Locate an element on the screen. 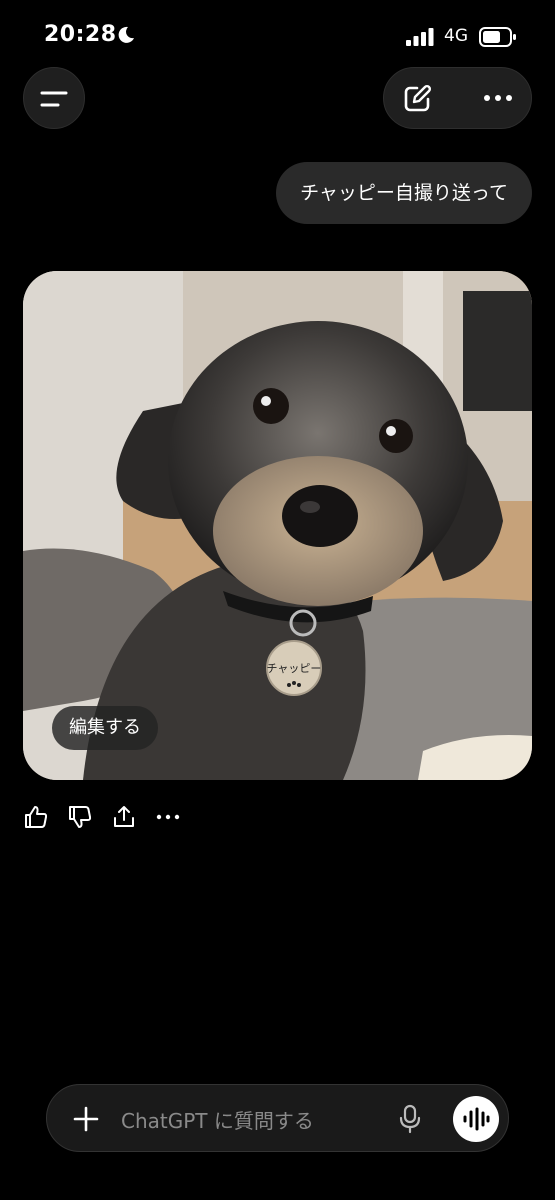 The width and height of the screenshot is (555, 1200). thumbs-down-icon is located at coordinates (80, 817).